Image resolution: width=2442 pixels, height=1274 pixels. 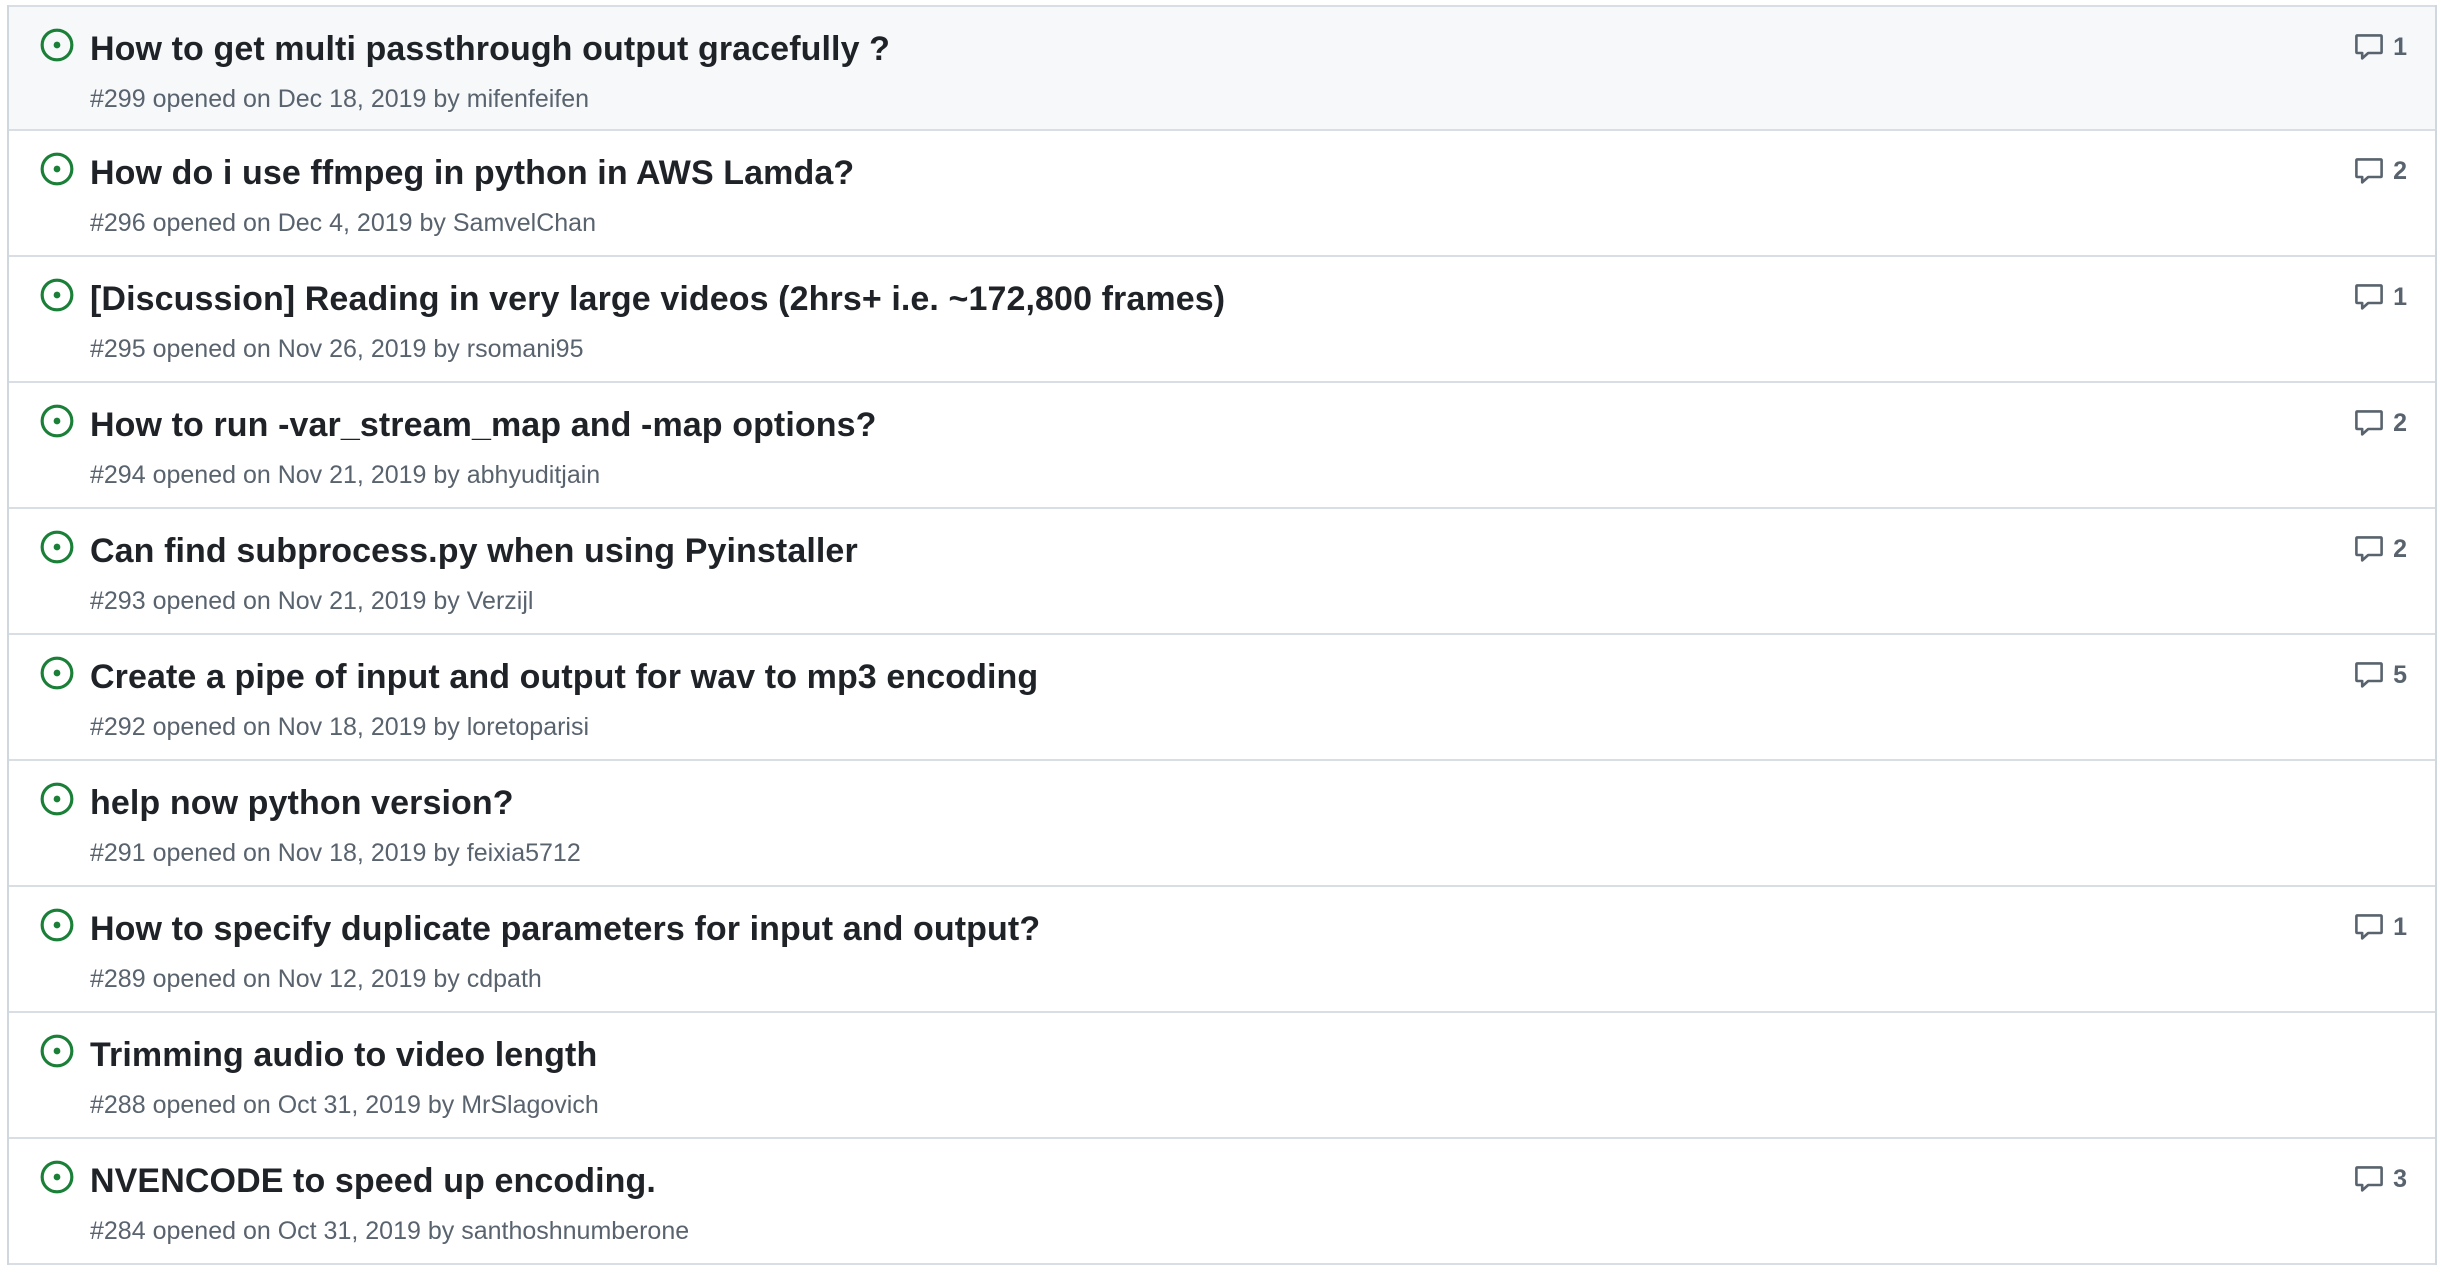 What do you see at coordinates (343, 1055) in the screenshot?
I see `issue-title-link: Trimming audio to video length` at bounding box center [343, 1055].